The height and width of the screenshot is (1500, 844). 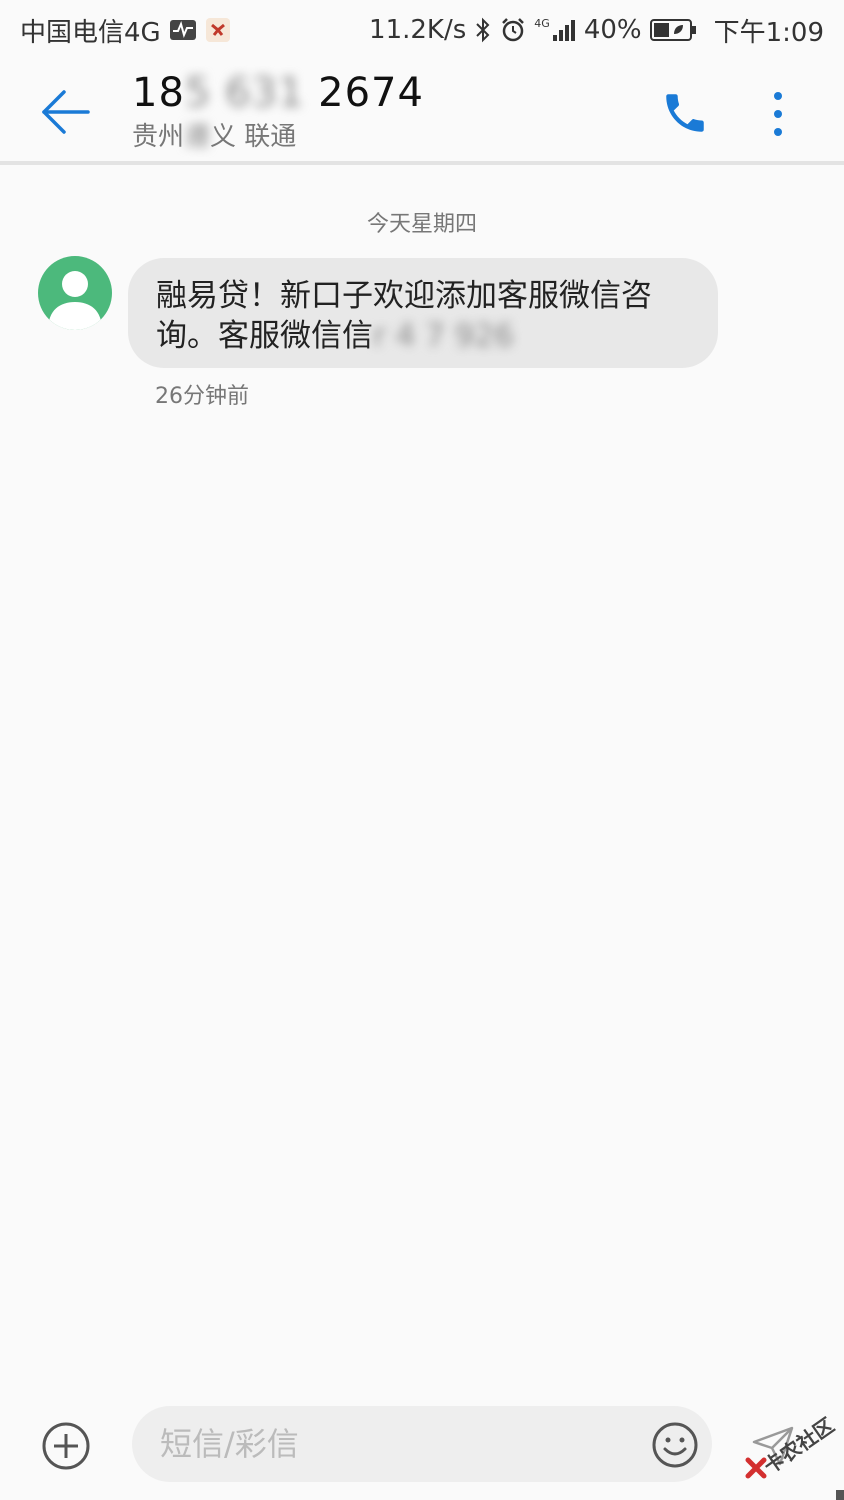 What do you see at coordinates (90, 32) in the screenshot?
I see `carrier-label: 中国电信4G` at bounding box center [90, 32].